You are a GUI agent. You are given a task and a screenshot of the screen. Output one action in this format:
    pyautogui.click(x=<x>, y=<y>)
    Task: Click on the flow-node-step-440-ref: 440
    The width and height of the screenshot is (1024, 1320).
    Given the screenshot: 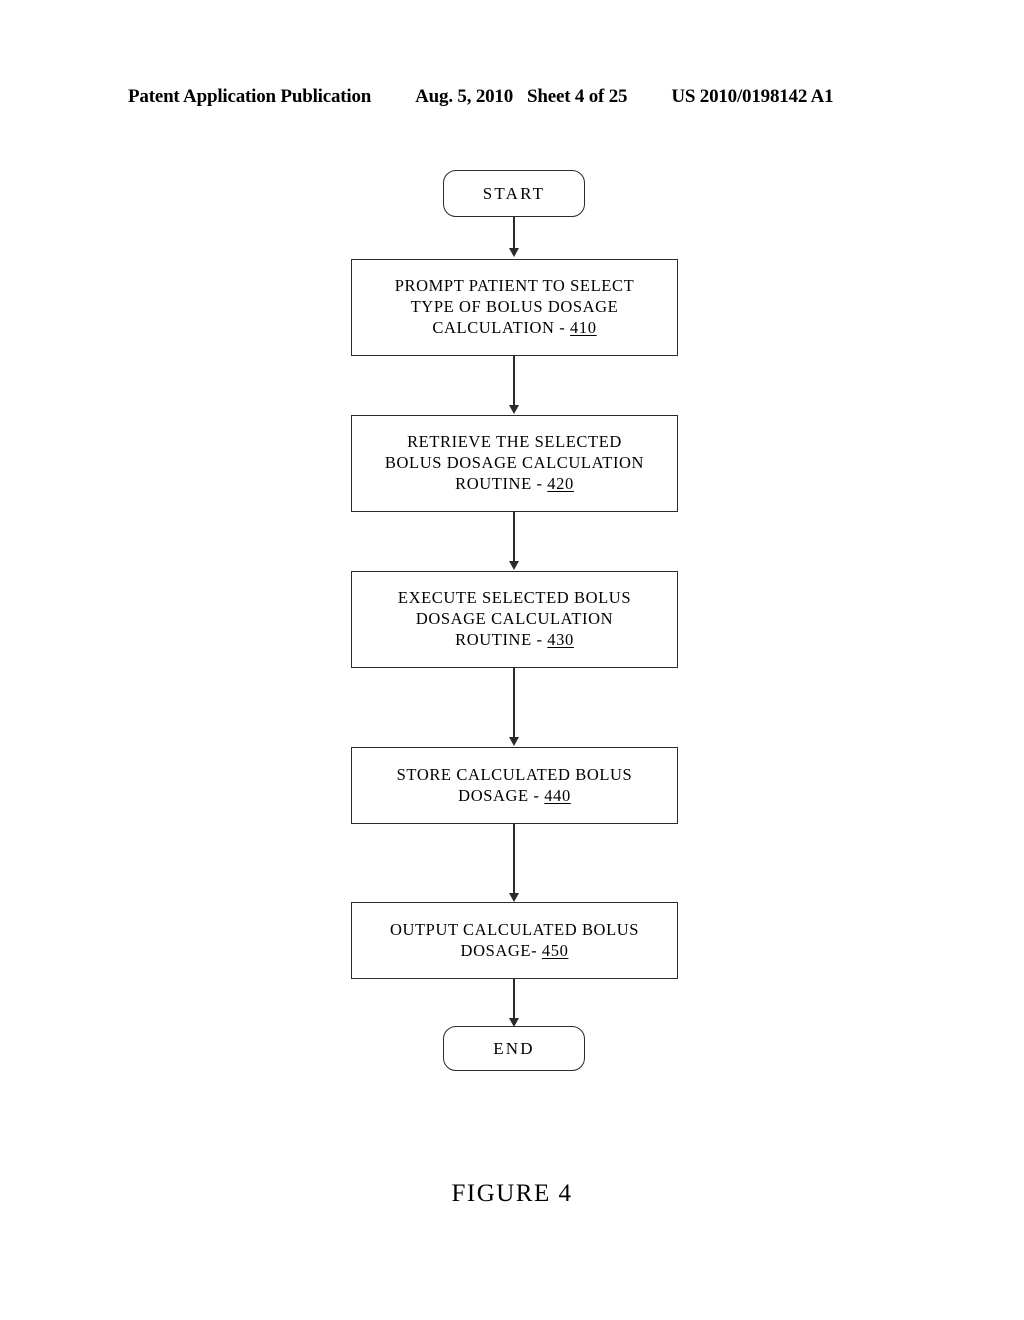 What is the action you would take?
    pyautogui.click(x=557, y=795)
    